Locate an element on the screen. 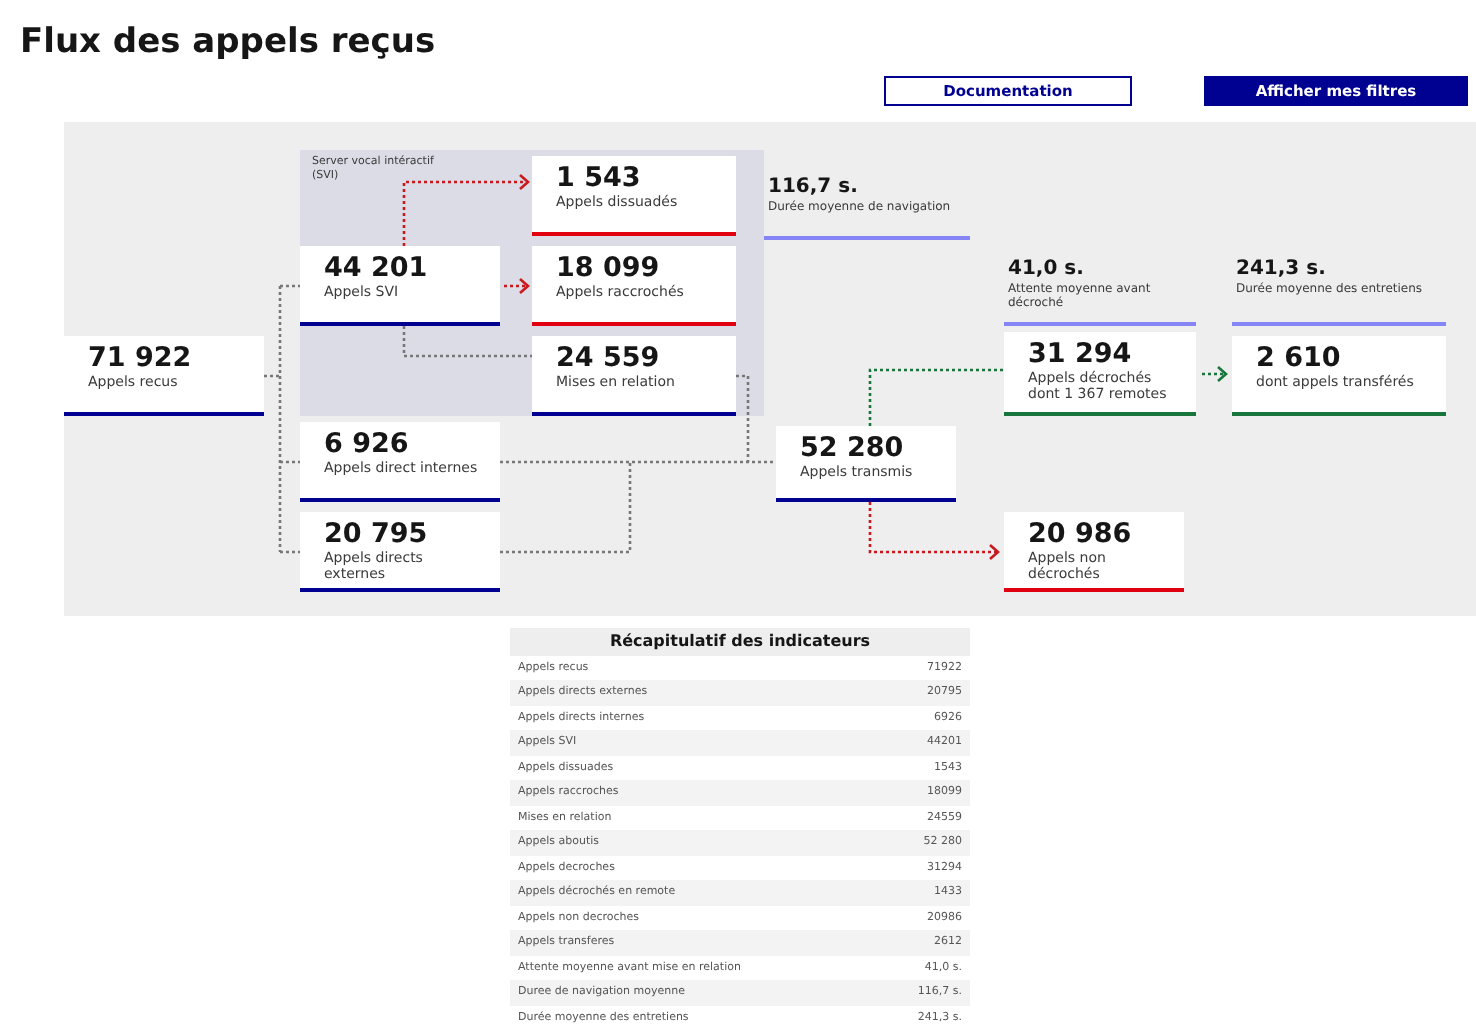 The width and height of the screenshot is (1476, 1028). node-value: 6 926 is located at coordinates (367, 445).